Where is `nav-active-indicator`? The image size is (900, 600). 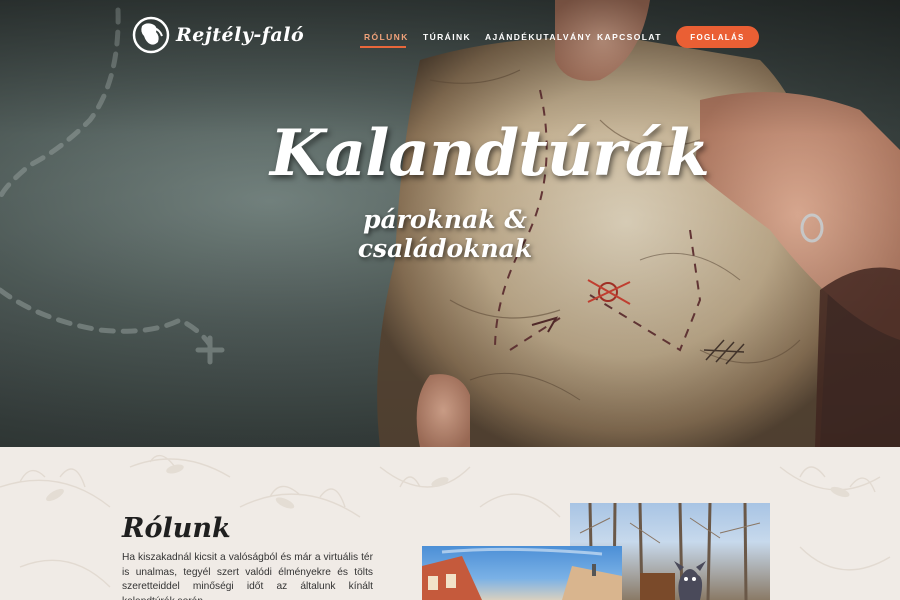 nav-active-indicator is located at coordinates (383, 47).